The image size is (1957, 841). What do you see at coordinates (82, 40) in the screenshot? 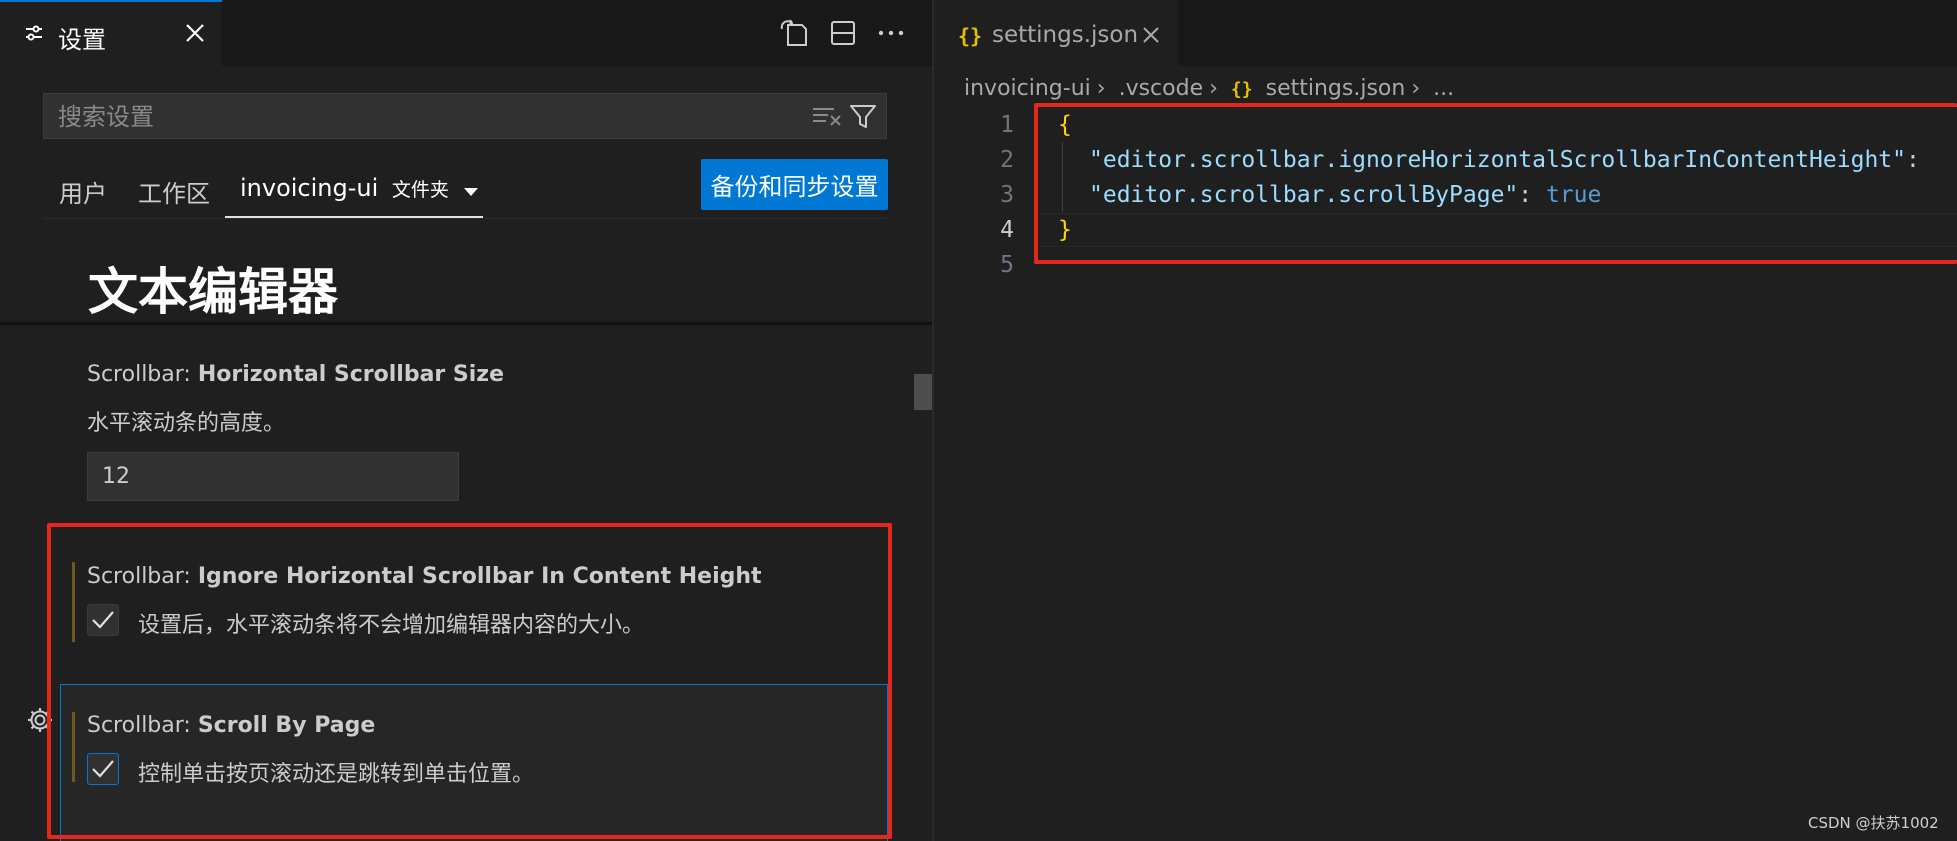
I see `tab-title: 设置` at bounding box center [82, 40].